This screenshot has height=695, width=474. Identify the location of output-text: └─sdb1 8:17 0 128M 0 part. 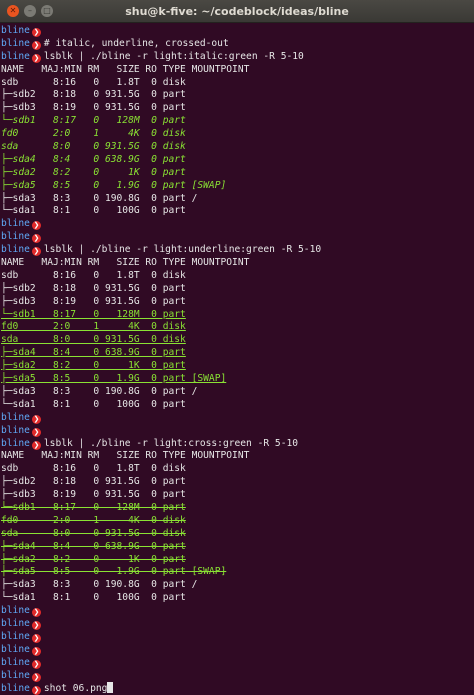
(93, 507).